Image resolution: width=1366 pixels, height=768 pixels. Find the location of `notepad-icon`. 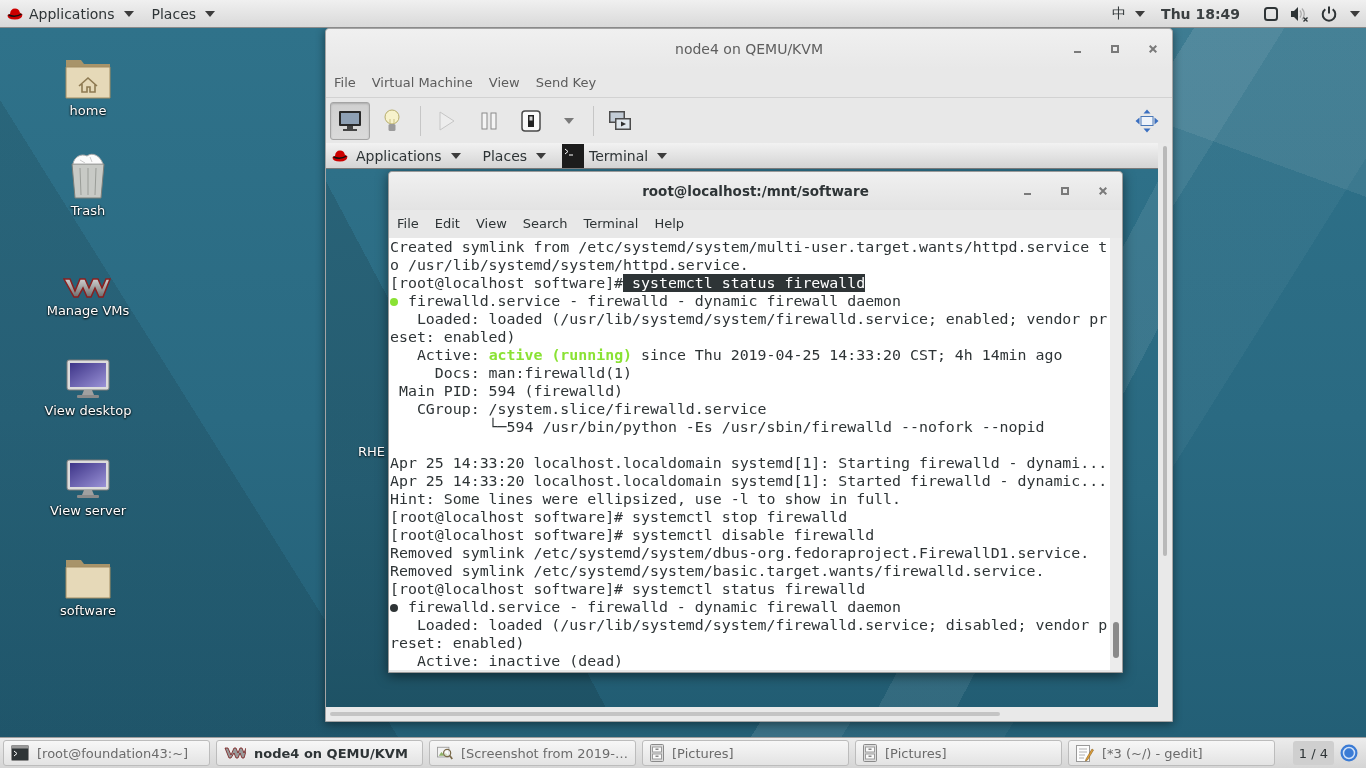

notepad-icon is located at coordinates (1085, 753).